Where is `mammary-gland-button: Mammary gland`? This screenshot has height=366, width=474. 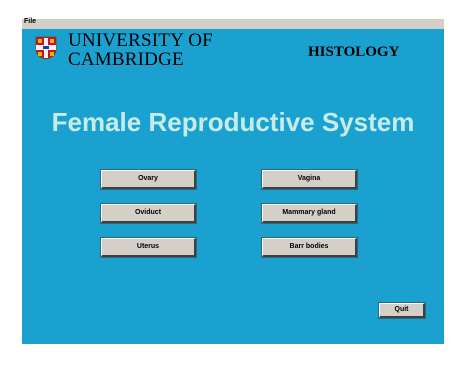 mammary-gland-button: Mammary gland is located at coordinates (309, 213).